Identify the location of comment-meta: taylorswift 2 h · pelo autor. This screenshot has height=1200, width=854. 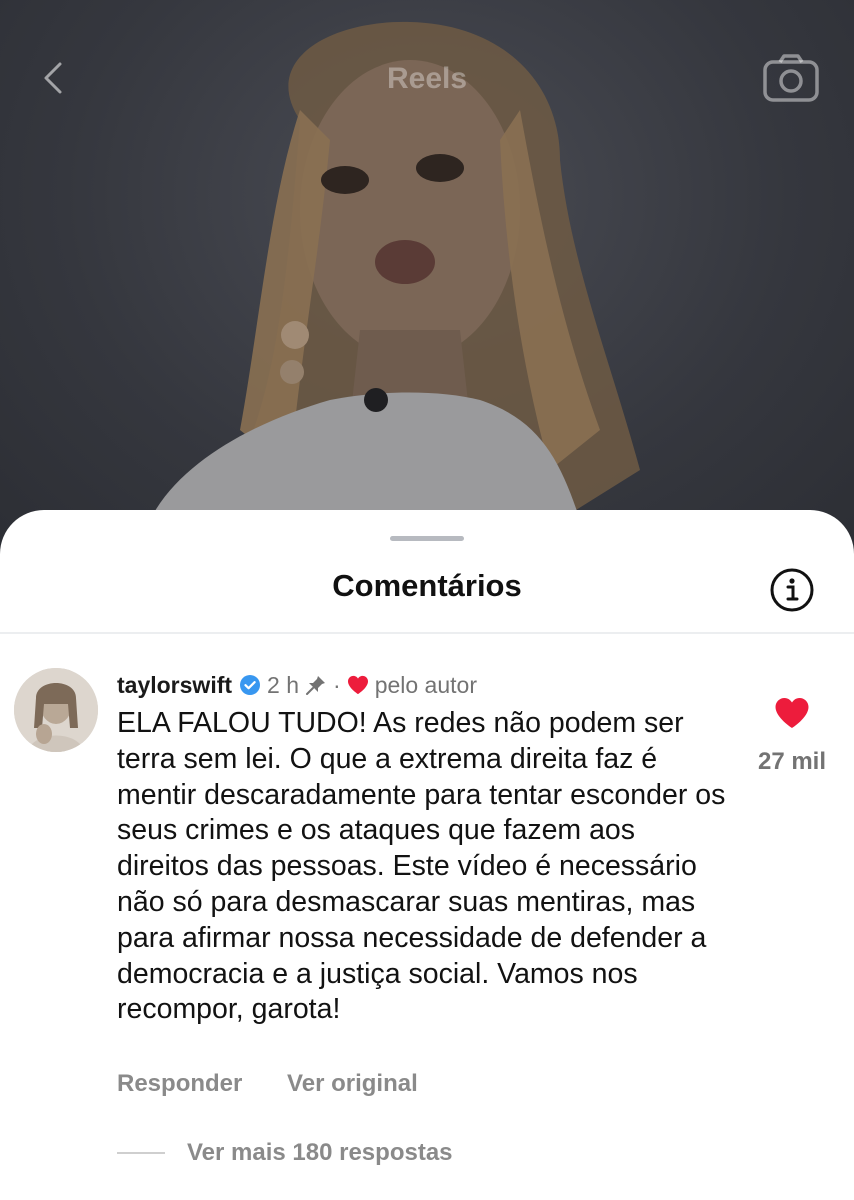
(297, 685).